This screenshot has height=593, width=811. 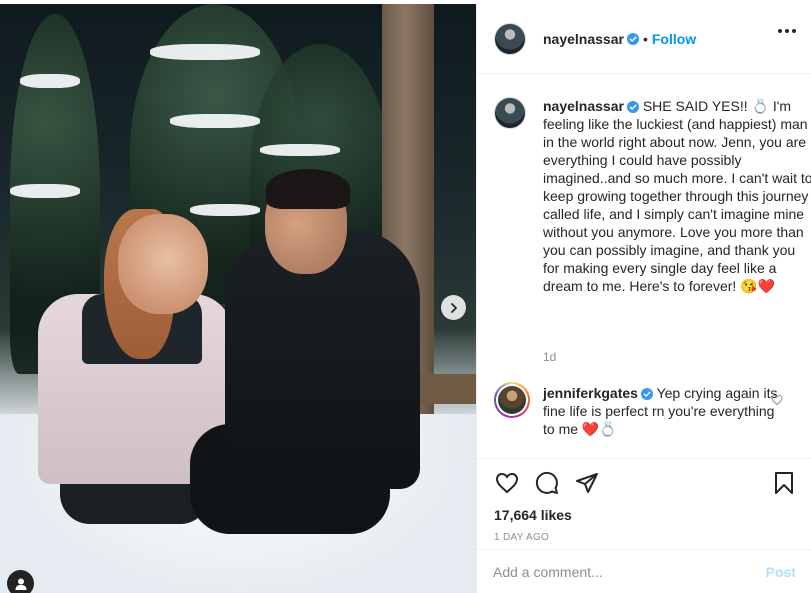 What do you see at coordinates (583, 106) in the screenshot?
I see `caption-username: nayelnassar` at bounding box center [583, 106].